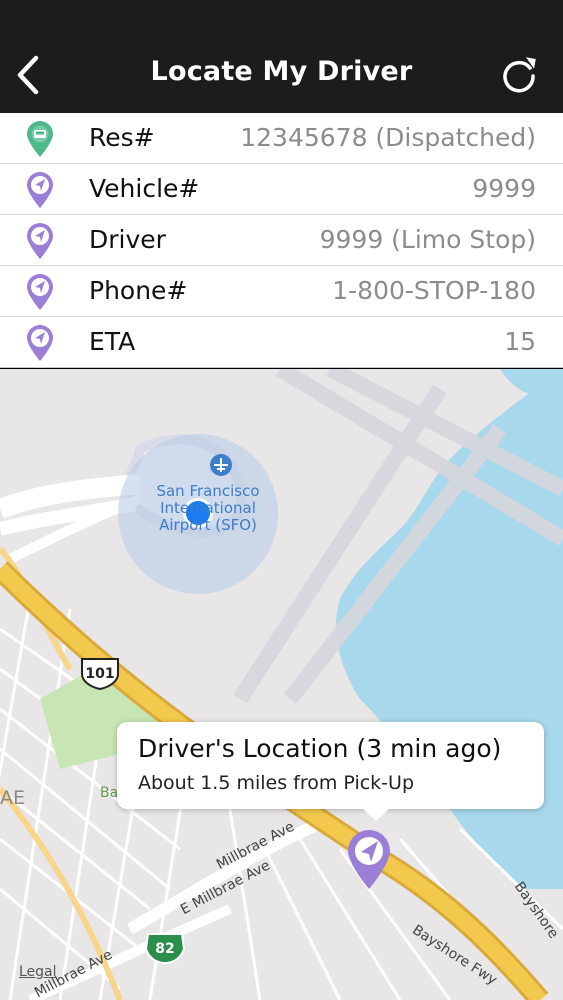  Describe the element at coordinates (164, 949) in the screenshot. I see `highway-82-label: 82` at that location.